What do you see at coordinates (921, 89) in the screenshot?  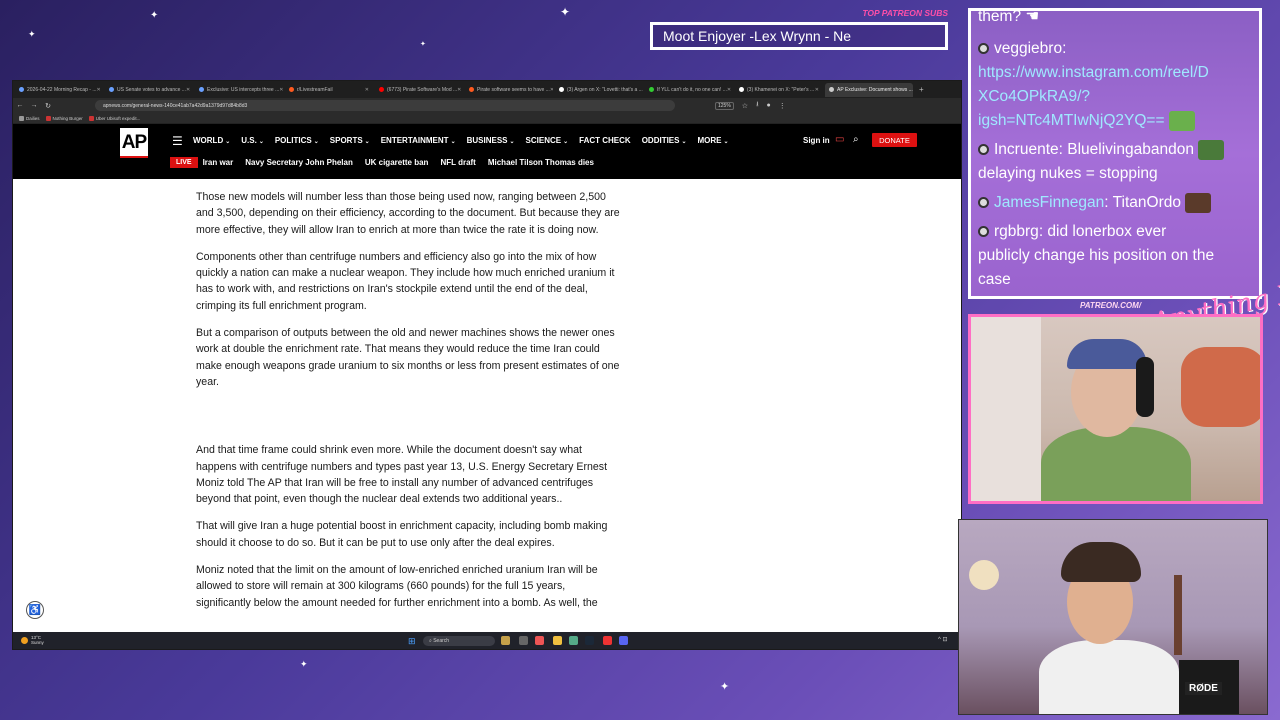 I see `new-tab-button: +` at bounding box center [921, 89].